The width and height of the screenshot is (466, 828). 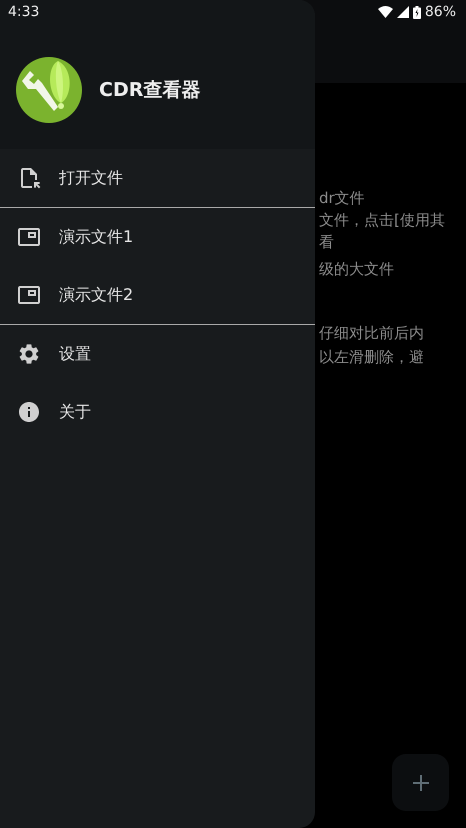 I want to click on signal-icon, so click(x=402, y=12).